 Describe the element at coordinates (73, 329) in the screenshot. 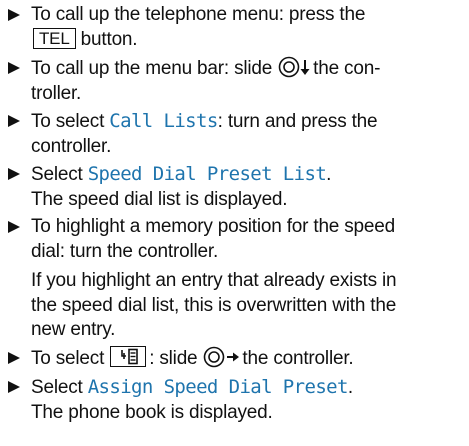

I see `note-text: new entry.` at that location.